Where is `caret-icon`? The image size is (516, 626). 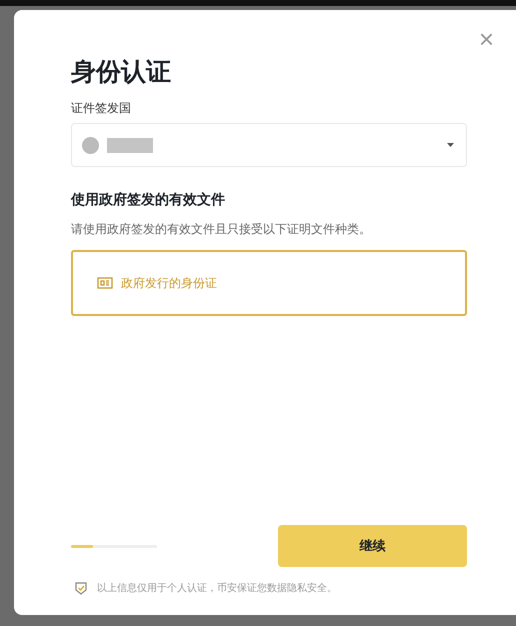
caret-icon is located at coordinates (450, 145).